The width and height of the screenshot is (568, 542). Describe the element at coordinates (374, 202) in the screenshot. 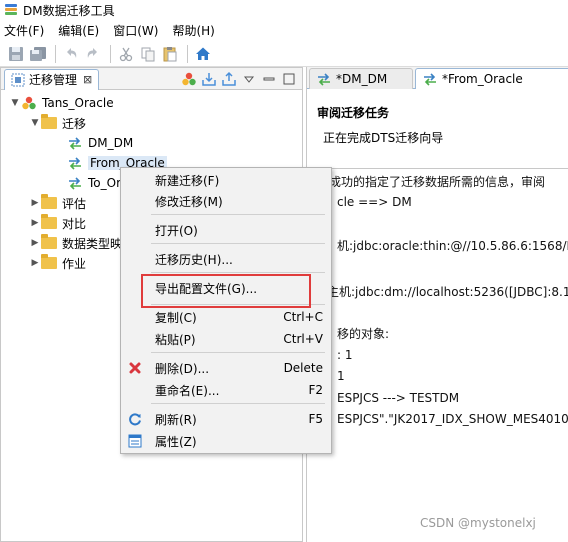

I see `summary-line: cle ==> DM` at that location.